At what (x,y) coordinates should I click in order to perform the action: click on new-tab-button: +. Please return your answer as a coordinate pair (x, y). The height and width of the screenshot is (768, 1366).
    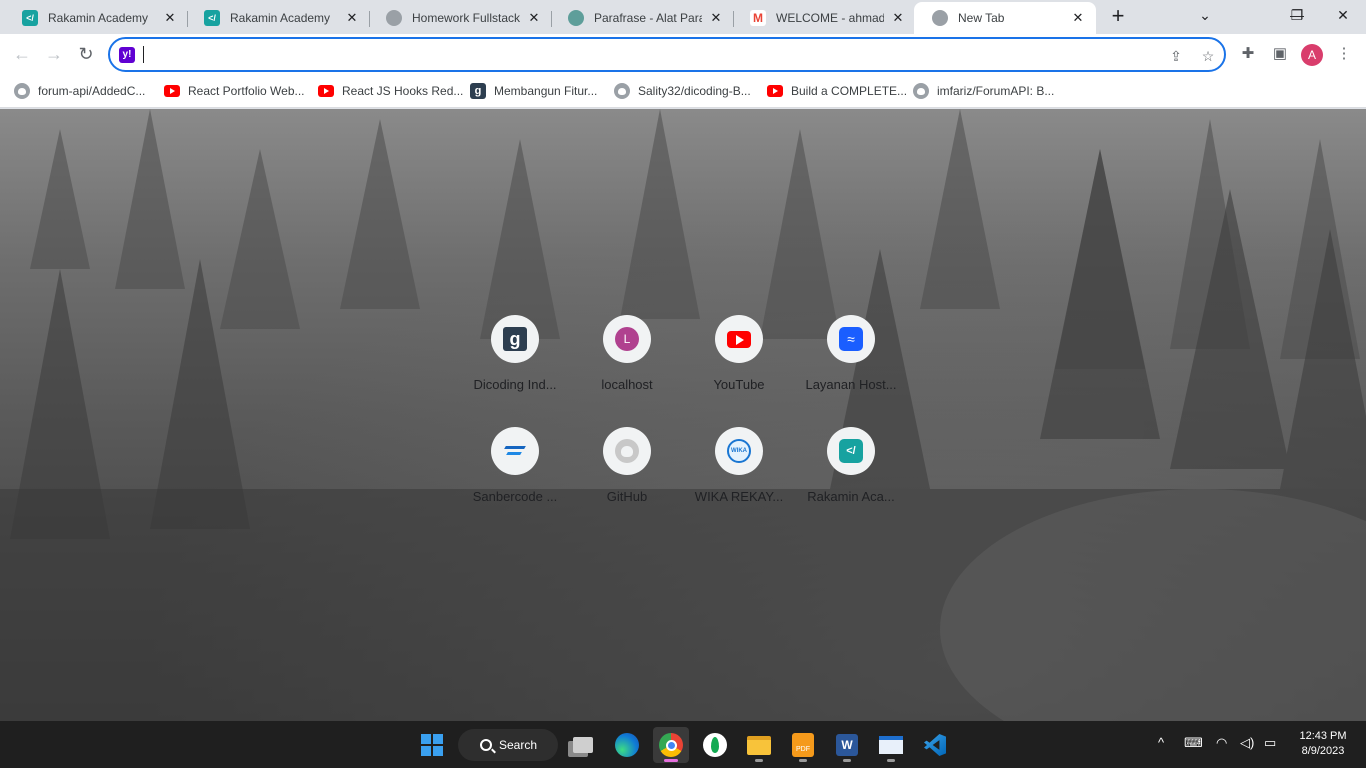
    Looking at the image, I should click on (1118, 17).